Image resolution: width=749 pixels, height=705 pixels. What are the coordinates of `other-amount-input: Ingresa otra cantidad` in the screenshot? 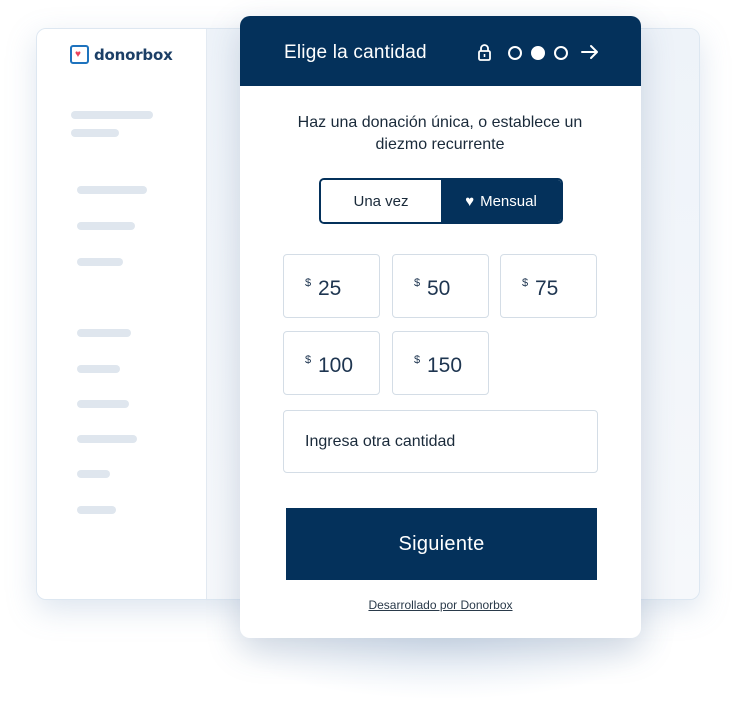 It's located at (440, 441).